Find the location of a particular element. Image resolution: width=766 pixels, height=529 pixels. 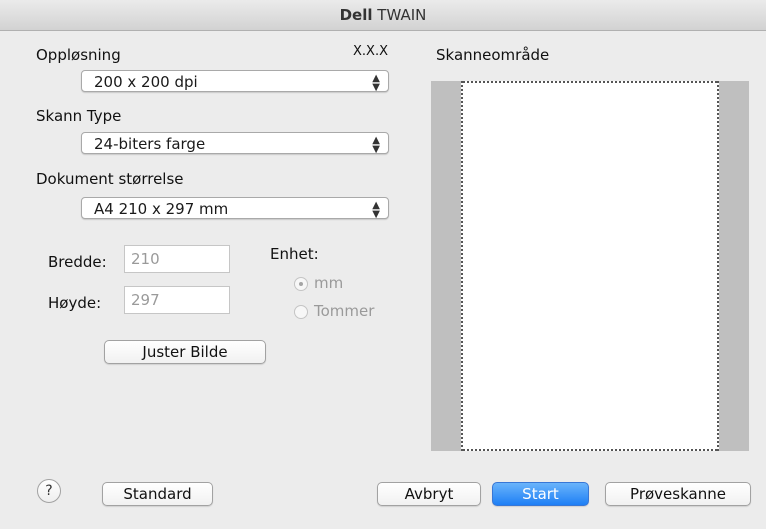

height-field: 297 is located at coordinates (177, 300).